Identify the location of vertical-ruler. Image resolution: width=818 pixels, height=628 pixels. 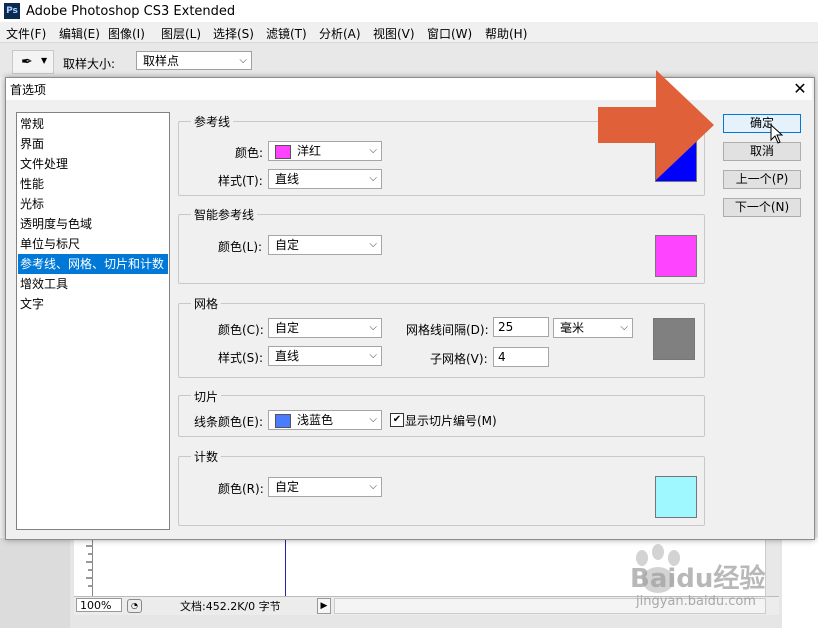
(83, 568).